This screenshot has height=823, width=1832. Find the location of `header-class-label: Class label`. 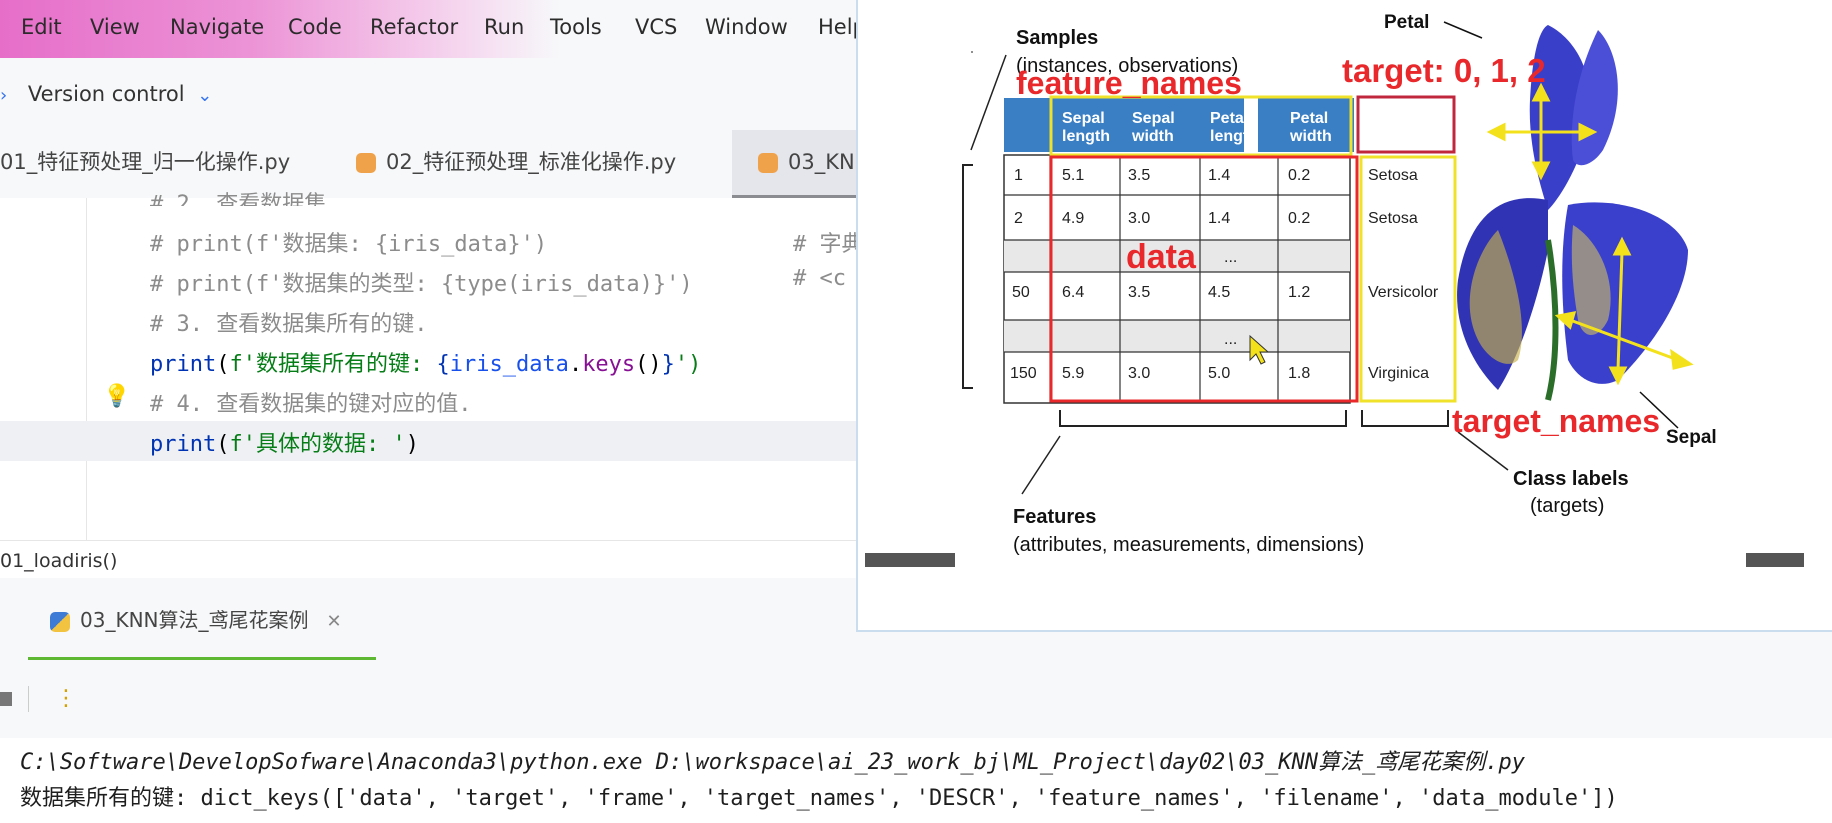

header-class-label: Class label is located at coordinates (1384, 127).